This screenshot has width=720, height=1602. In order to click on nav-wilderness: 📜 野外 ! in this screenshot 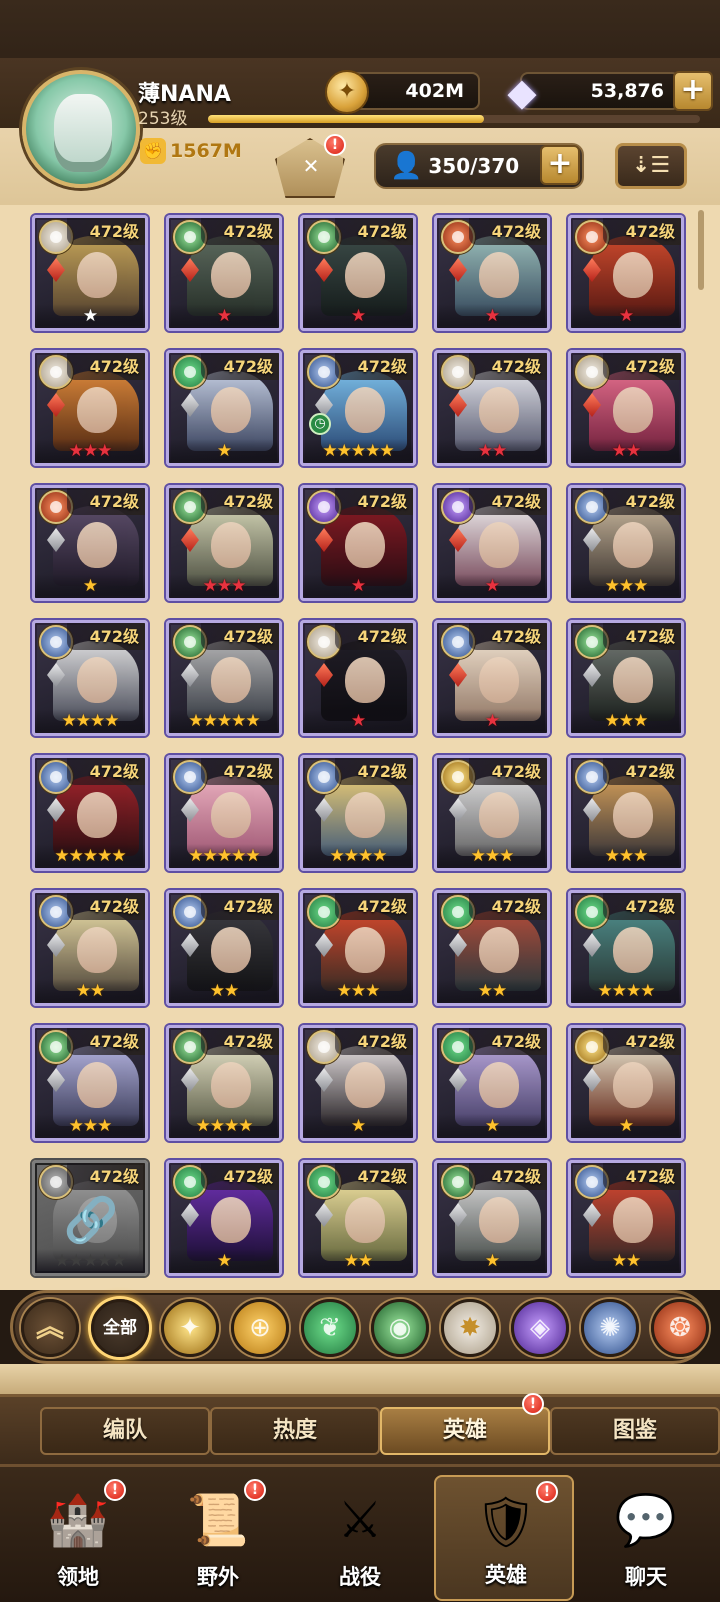, I will do `click(218, 1538)`.